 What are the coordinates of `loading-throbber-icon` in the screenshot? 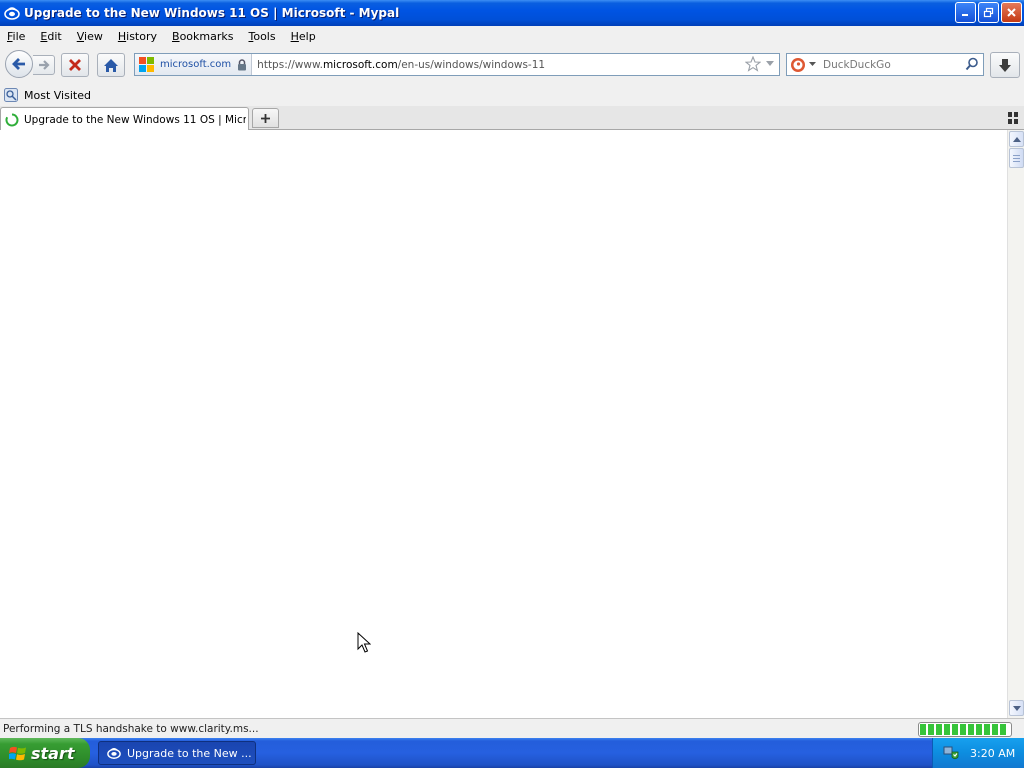 It's located at (12, 119).